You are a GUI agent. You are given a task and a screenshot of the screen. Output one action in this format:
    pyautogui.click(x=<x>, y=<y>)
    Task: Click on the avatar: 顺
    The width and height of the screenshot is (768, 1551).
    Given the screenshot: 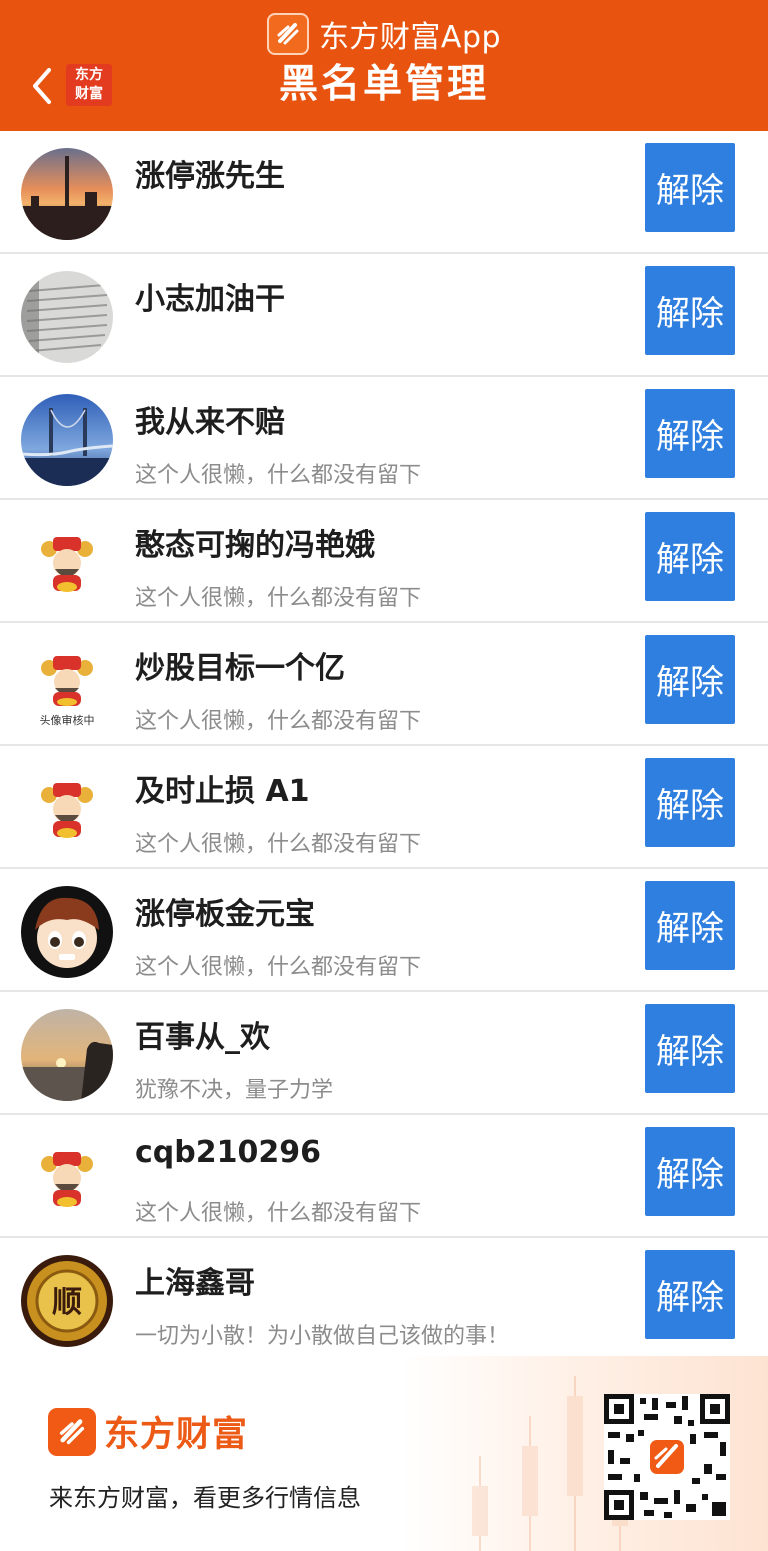 What is the action you would take?
    pyautogui.click(x=67, y=1301)
    